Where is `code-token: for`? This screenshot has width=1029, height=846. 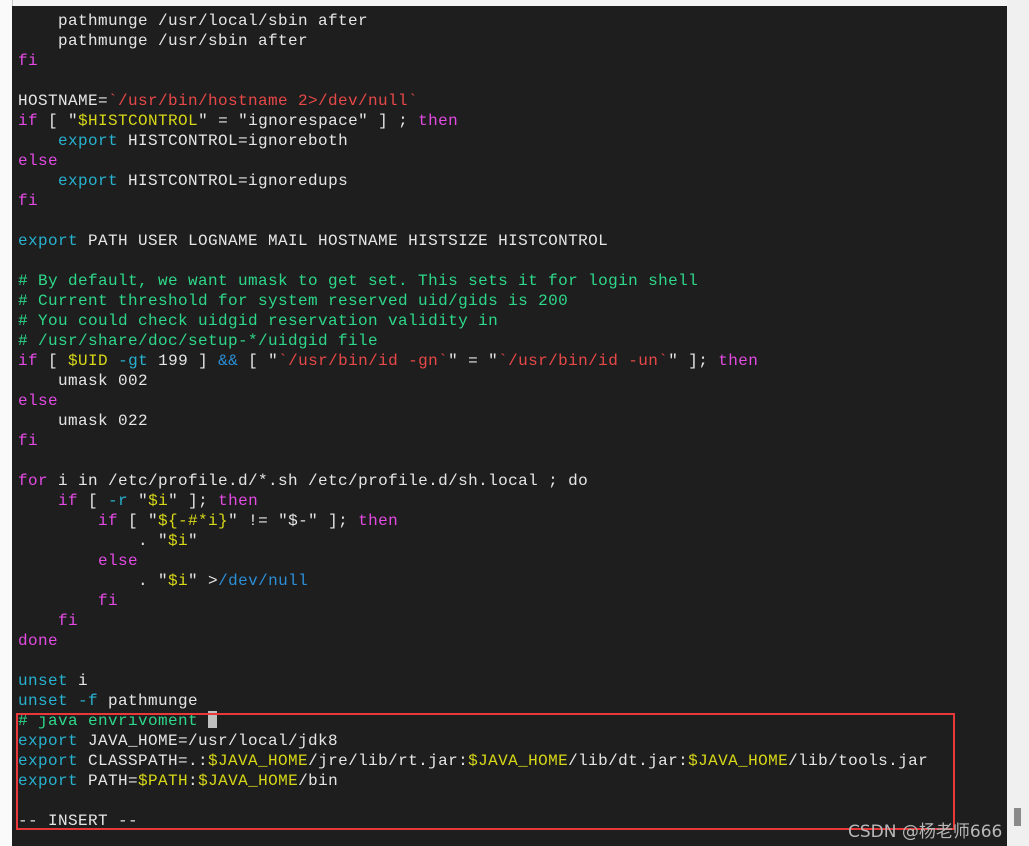
code-token: for is located at coordinates (33, 481).